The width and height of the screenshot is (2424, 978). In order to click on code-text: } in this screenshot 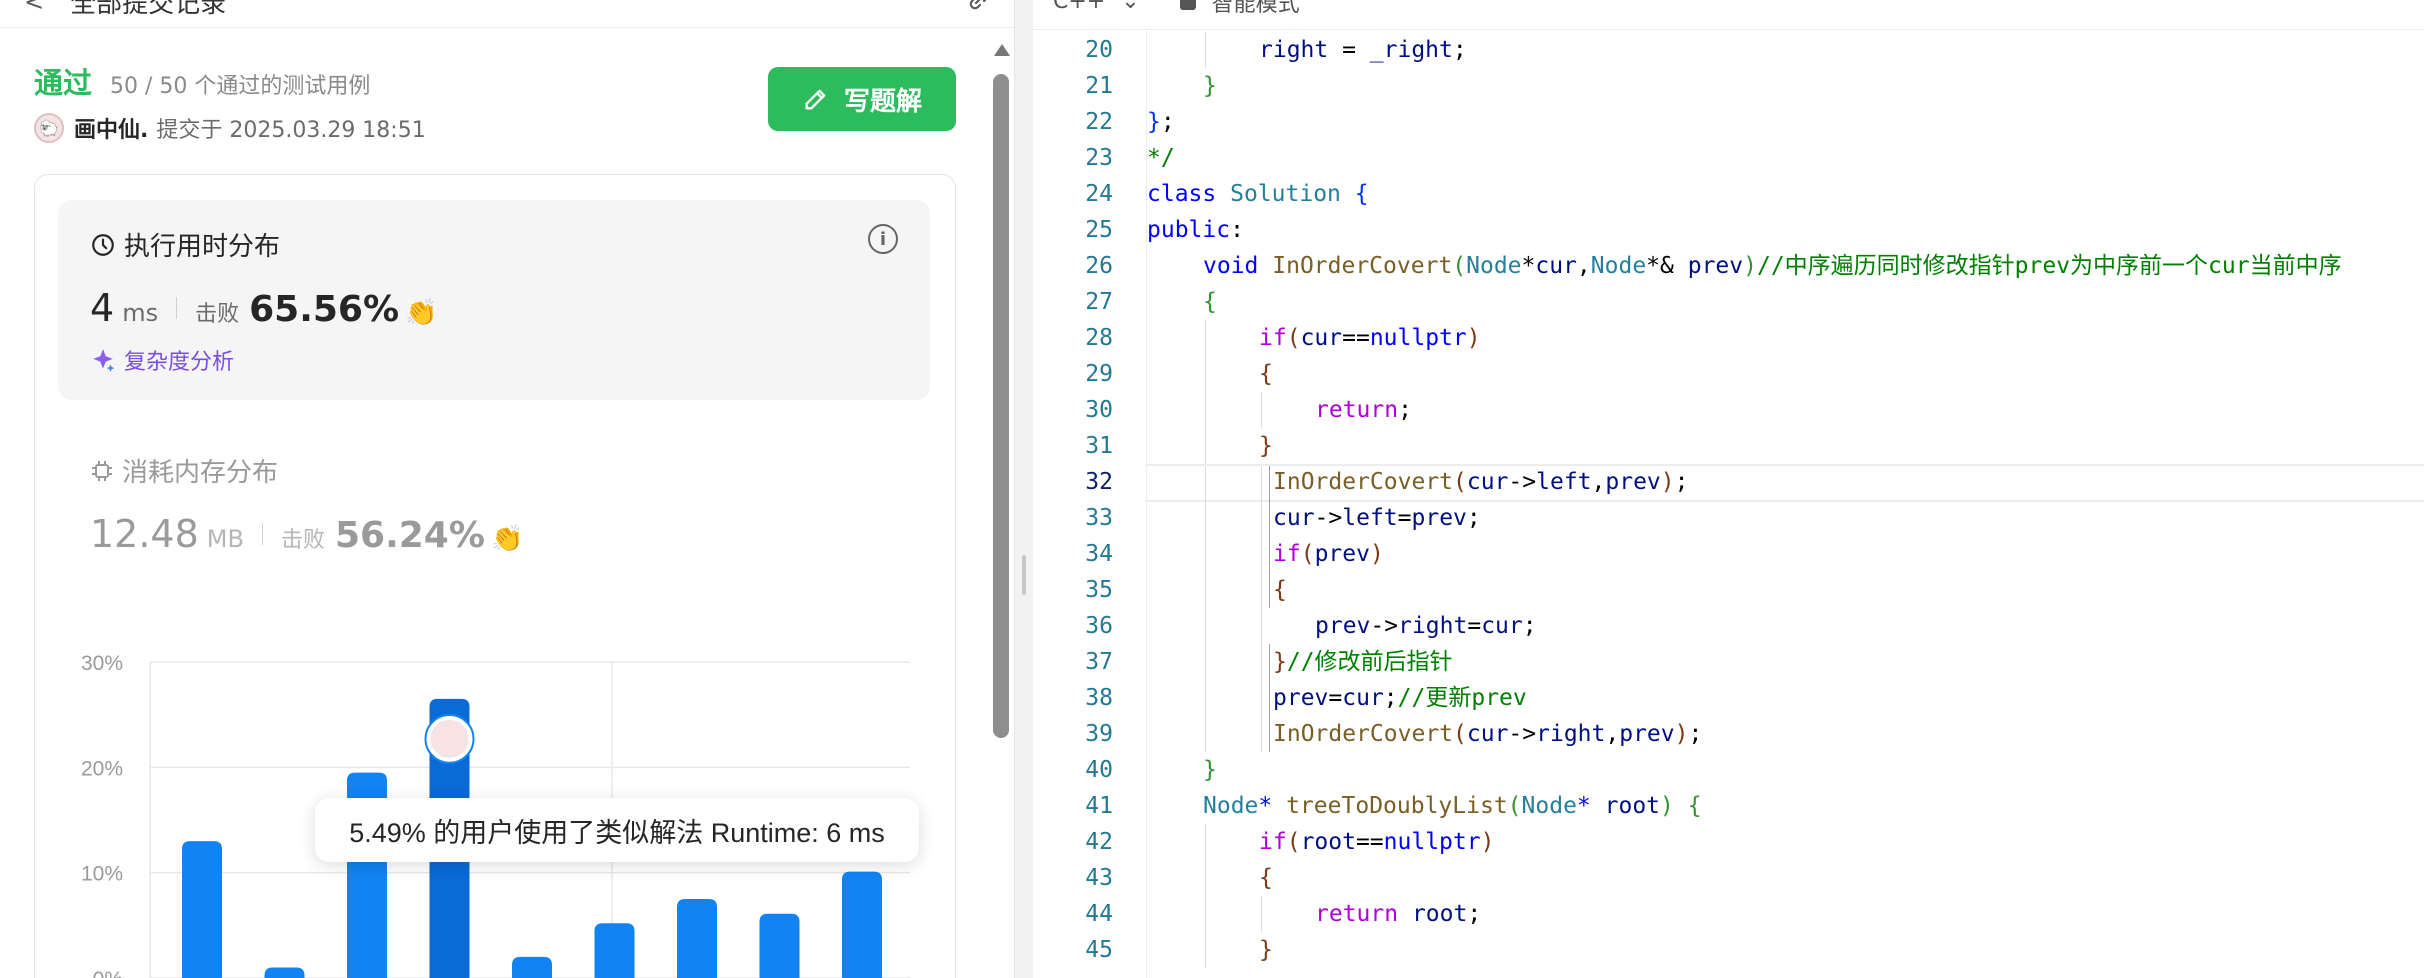, I will do `click(1266, 446)`.